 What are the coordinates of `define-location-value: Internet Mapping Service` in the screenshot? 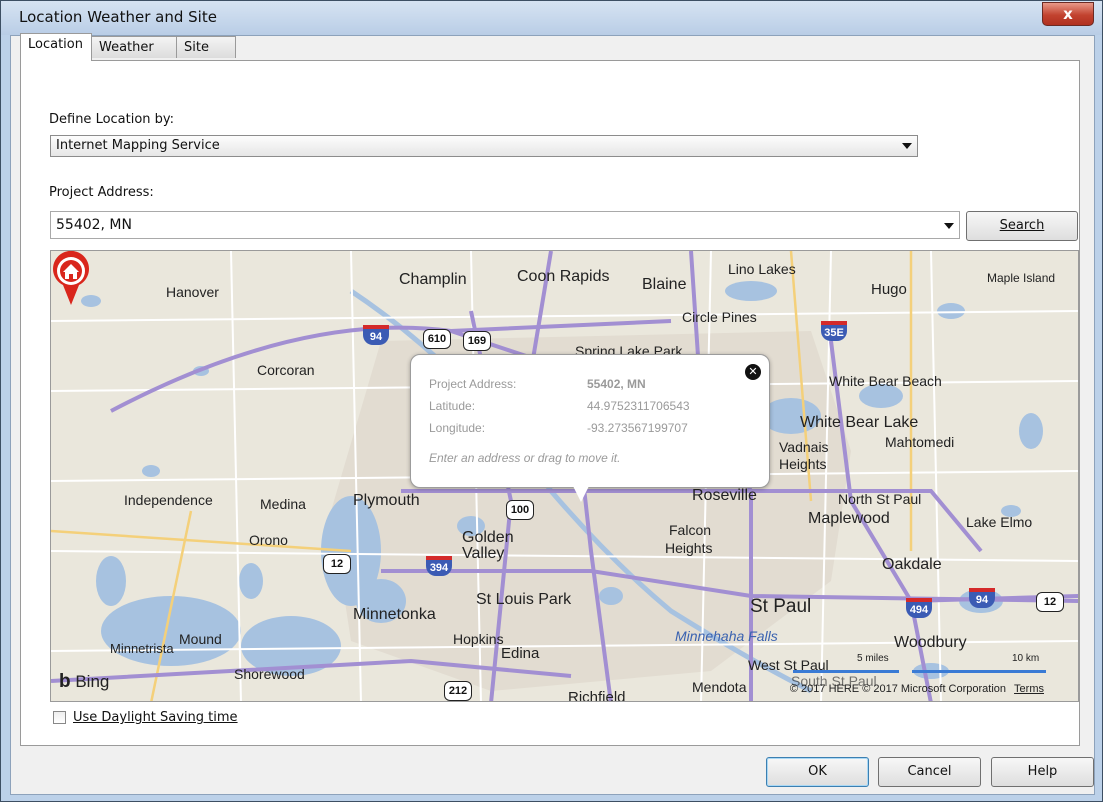 It's located at (138, 145).